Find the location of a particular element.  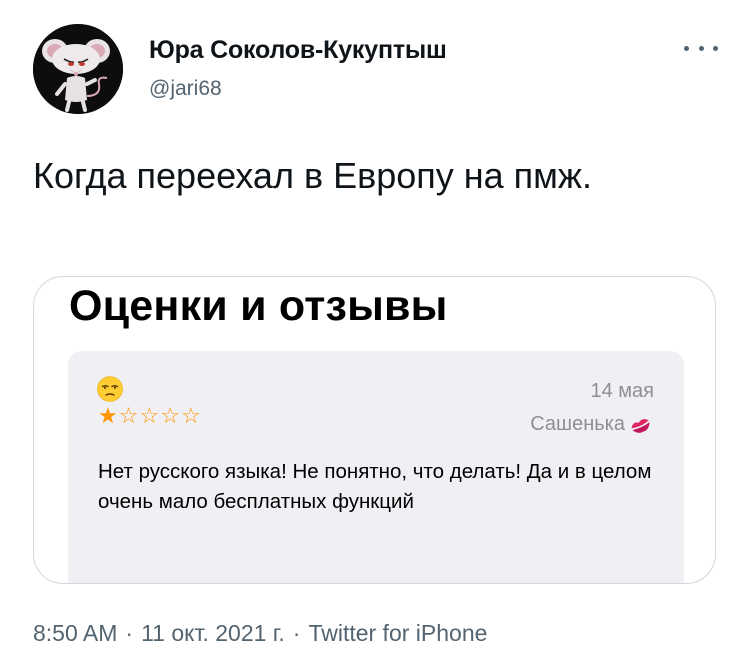

unamused-face-emoji-icon is located at coordinates (110, 389).